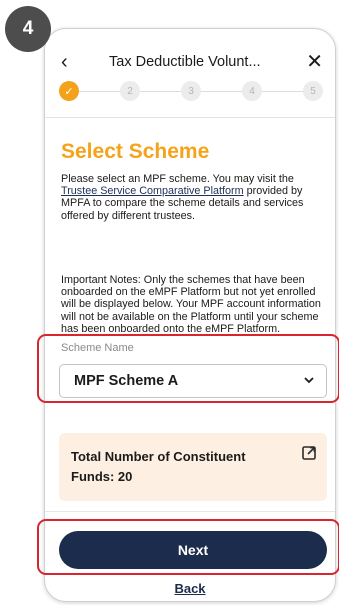  What do you see at coordinates (28, 29) in the screenshot?
I see `step-number-badge: 4` at bounding box center [28, 29].